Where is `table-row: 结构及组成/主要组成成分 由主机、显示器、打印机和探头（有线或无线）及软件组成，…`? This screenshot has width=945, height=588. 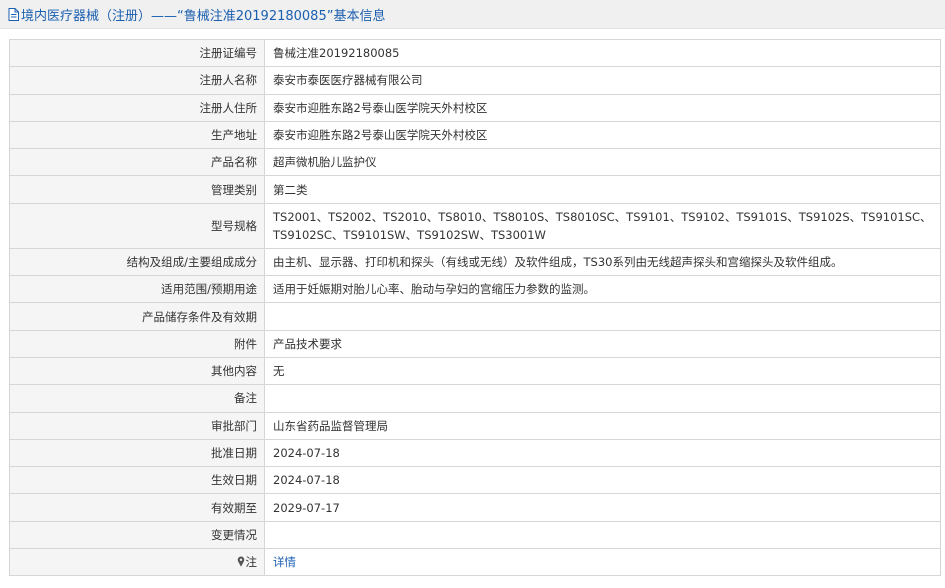 table-row: 结构及组成/主要组成成分 由主机、显示器、打印机和探头（有线或无线）及软件组成，… is located at coordinates (475, 262).